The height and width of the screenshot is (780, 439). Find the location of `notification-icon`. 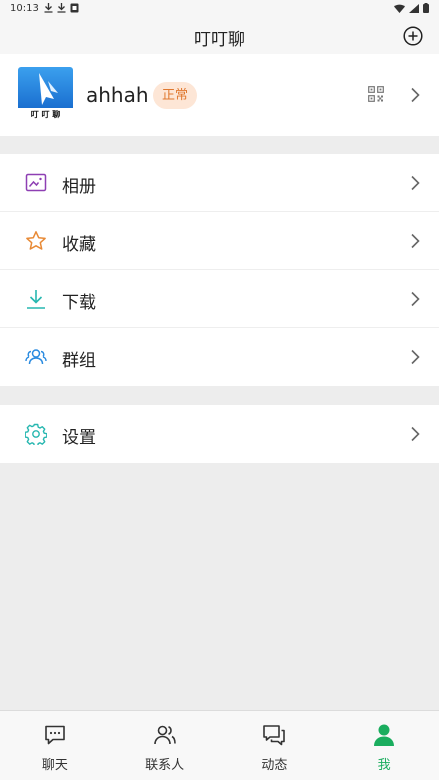

notification-icon is located at coordinates (74, 8).